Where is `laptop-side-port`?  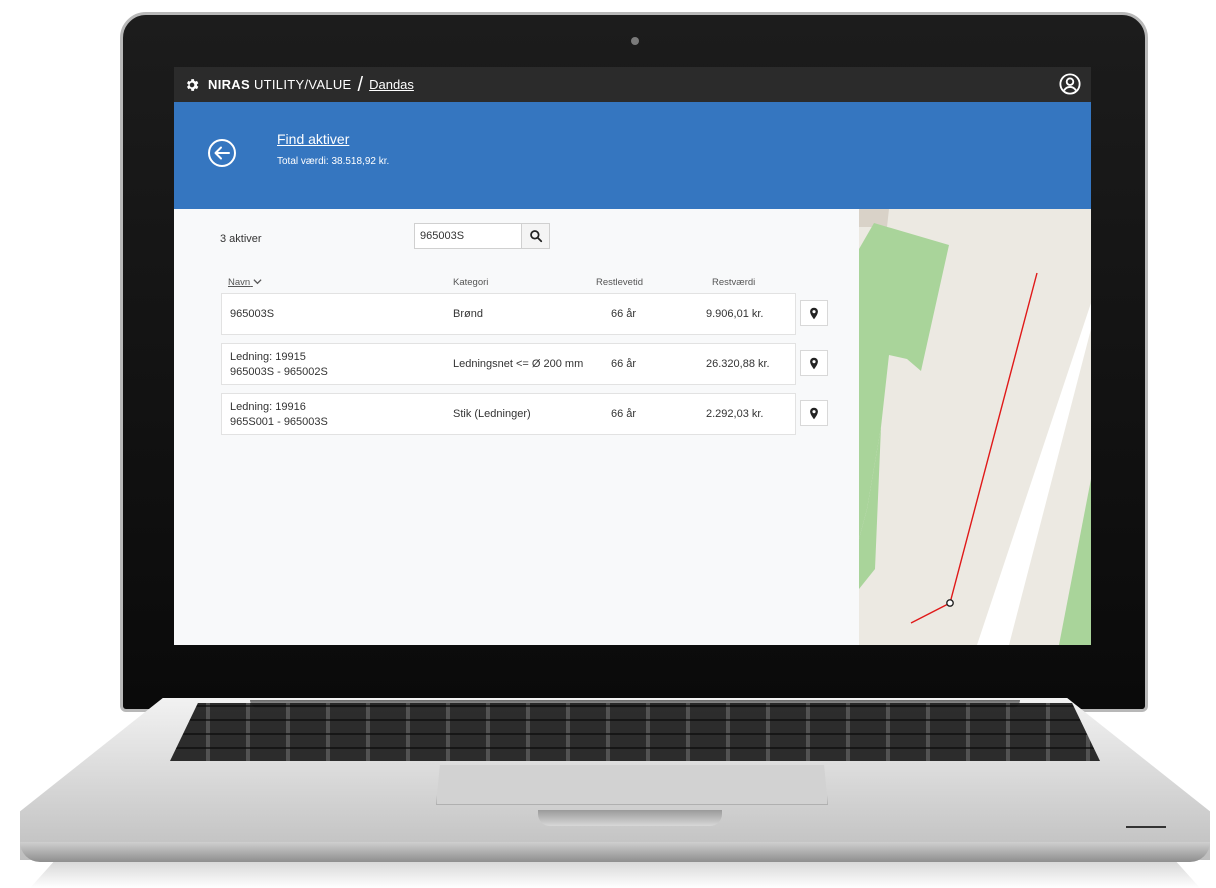
laptop-side-port is located at coordinates (1146, 827).